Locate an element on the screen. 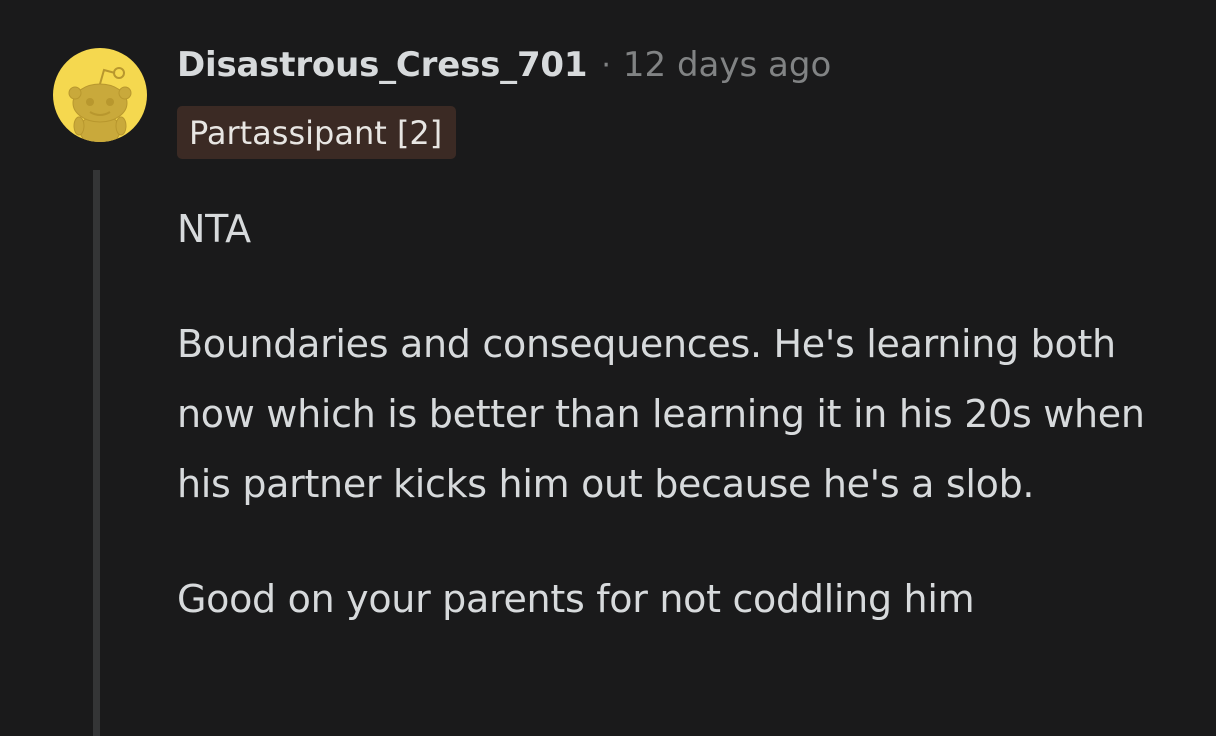 This screenshot has width=1216, height=736. user-avatar-icon is located at coordinates (100, 95).